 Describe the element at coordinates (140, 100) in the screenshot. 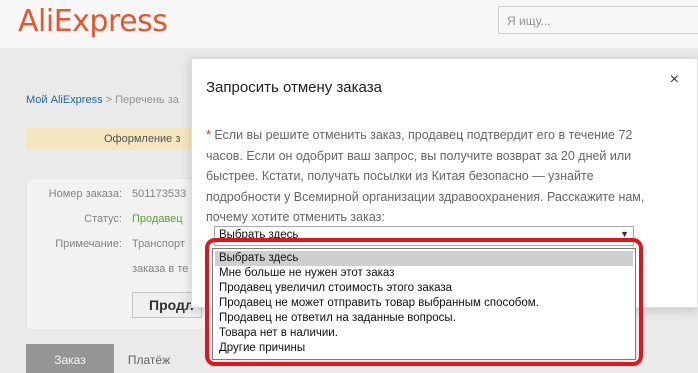

I see `breadcrumb-rest: > Перечень за` at that location.